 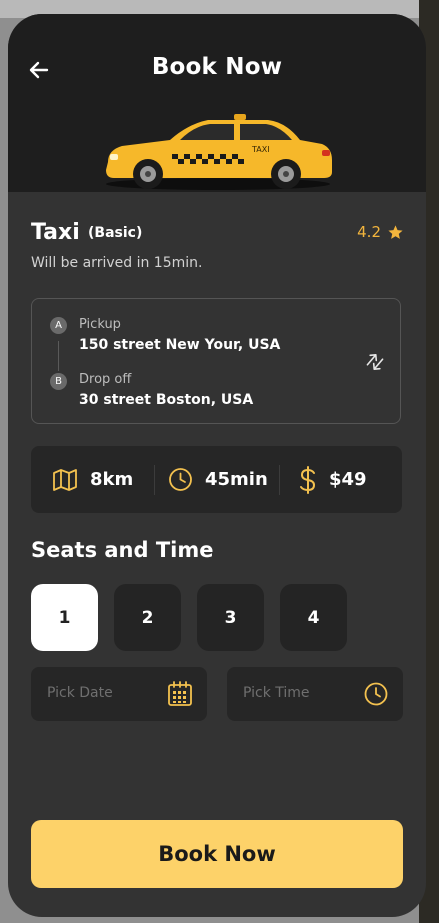 What do you see at coordinates (217, 854) in the screenshot?
I see `book-now-button: Book Now` at bounding box center [217, 854].